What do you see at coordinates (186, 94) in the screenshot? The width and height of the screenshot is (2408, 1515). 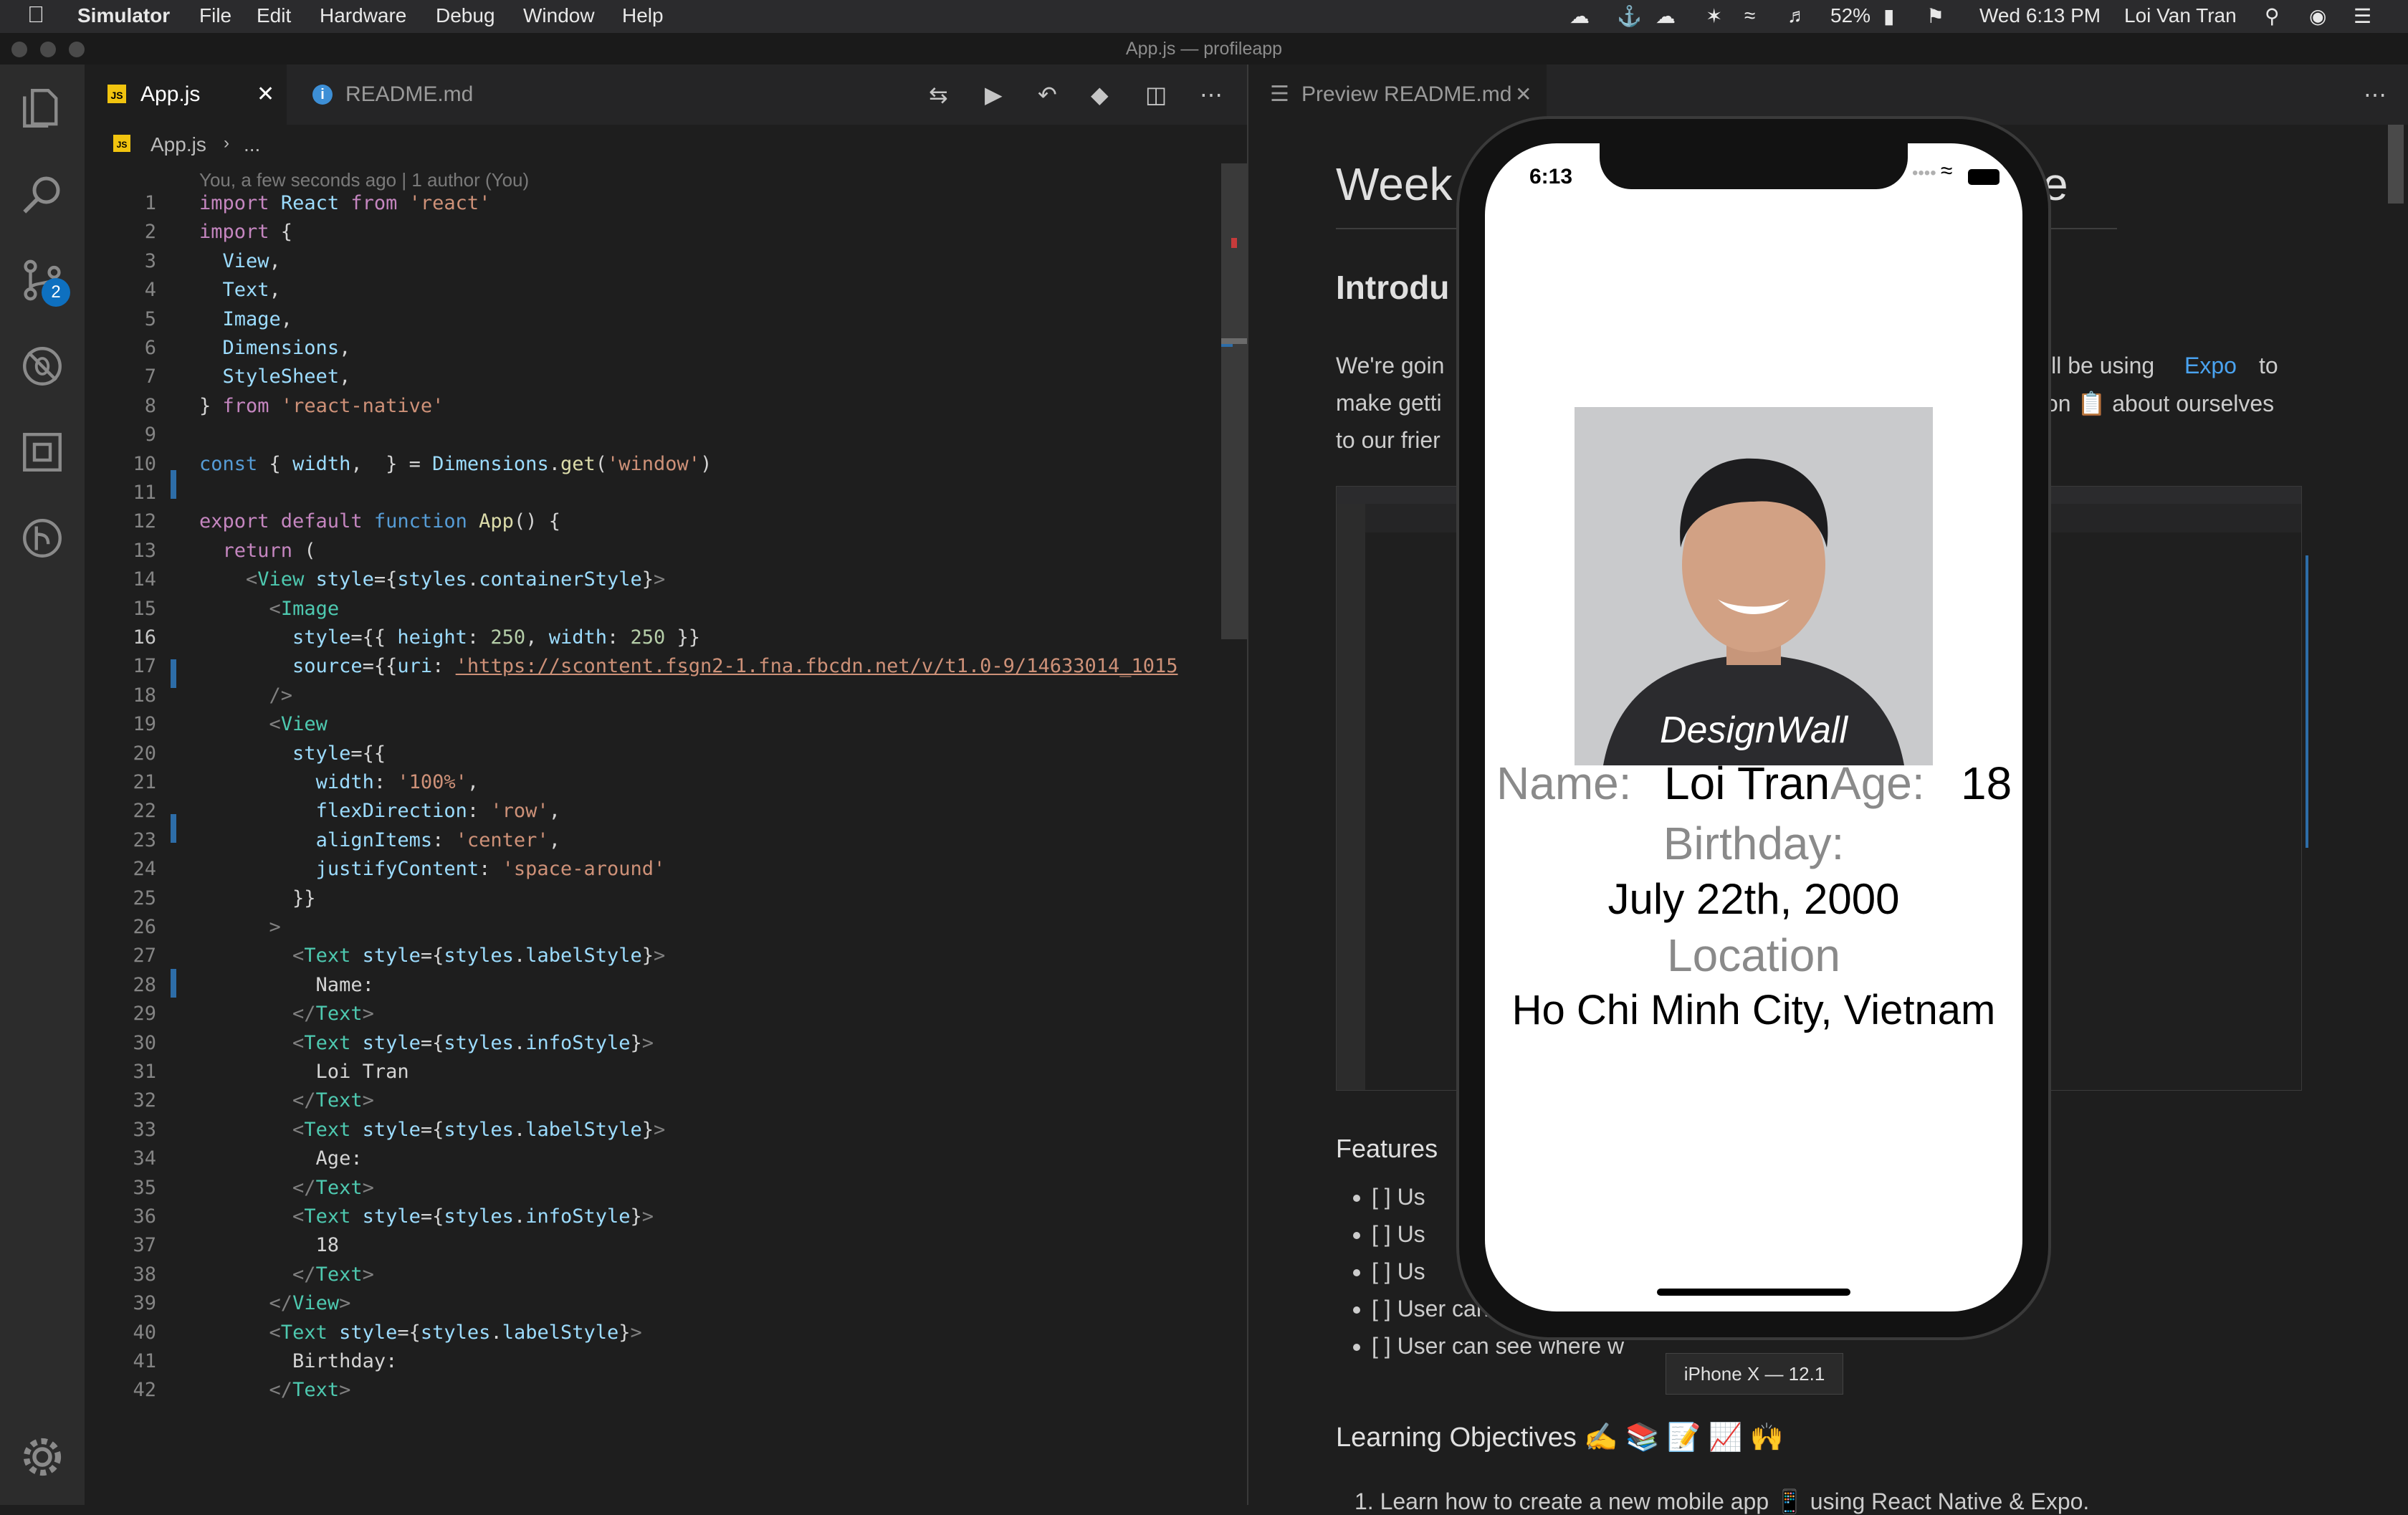 I see `tab-app-js: JS App.js ✕` at bounding box center [186, 94].